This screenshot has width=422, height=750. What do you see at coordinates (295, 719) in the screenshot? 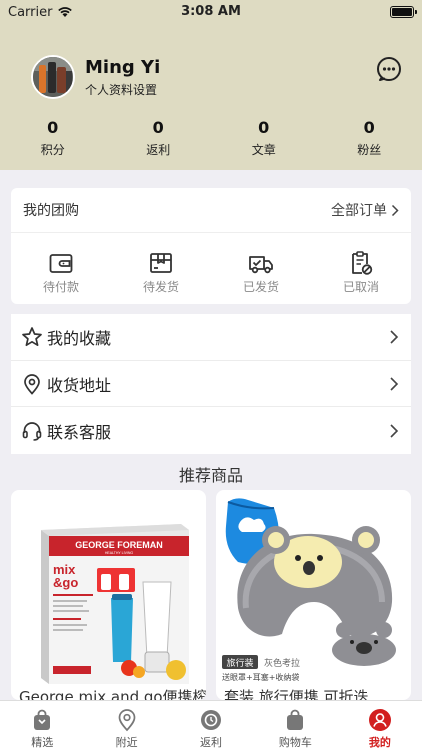
I see `cart-bag-icon` at bounding box center [295, 719].